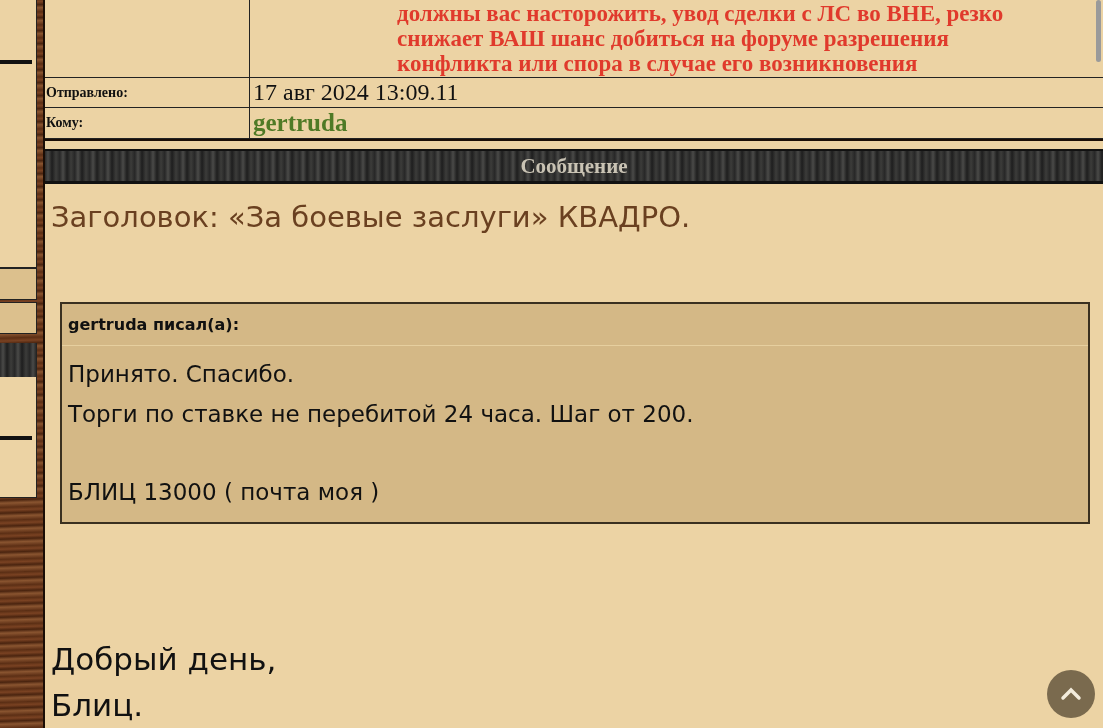 This screenshot has height=728, width=1103. I want to click on scroll-top-button, so click(1071, 694).